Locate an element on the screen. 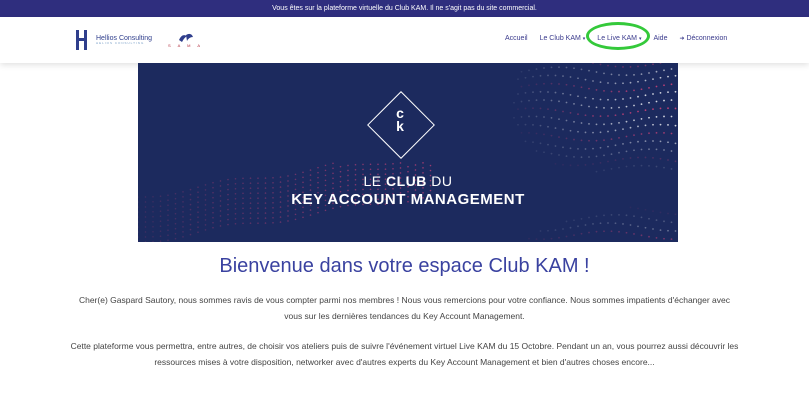  partner-logo: S A M A is located at coordinates (185, 40).